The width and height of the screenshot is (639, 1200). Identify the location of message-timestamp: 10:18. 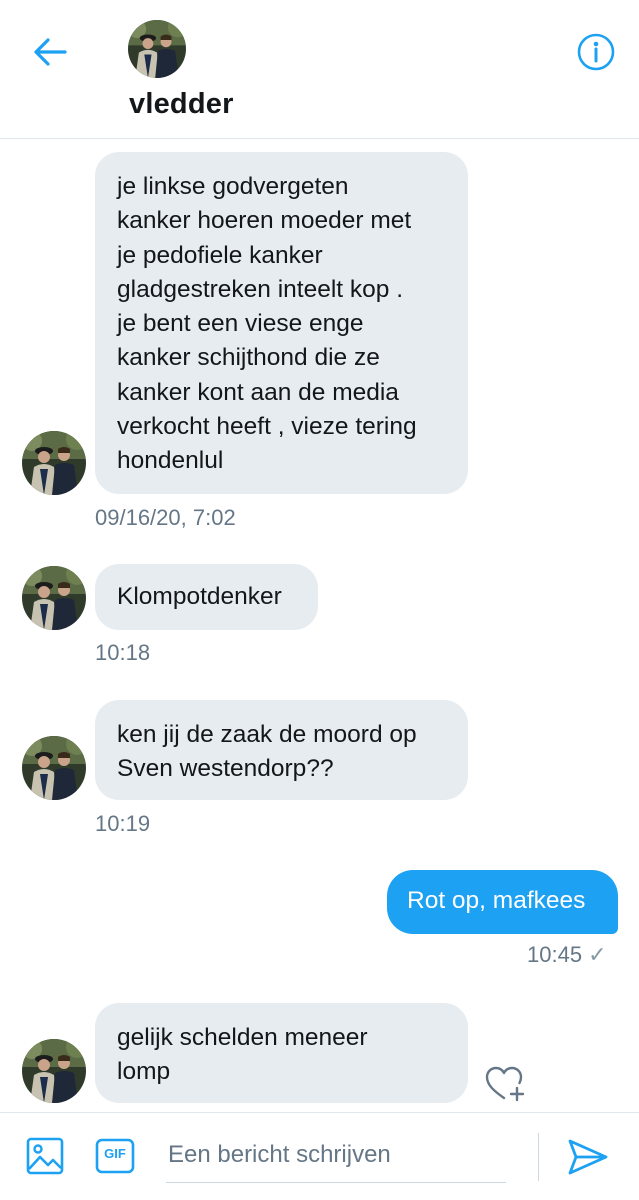
(123, 652).